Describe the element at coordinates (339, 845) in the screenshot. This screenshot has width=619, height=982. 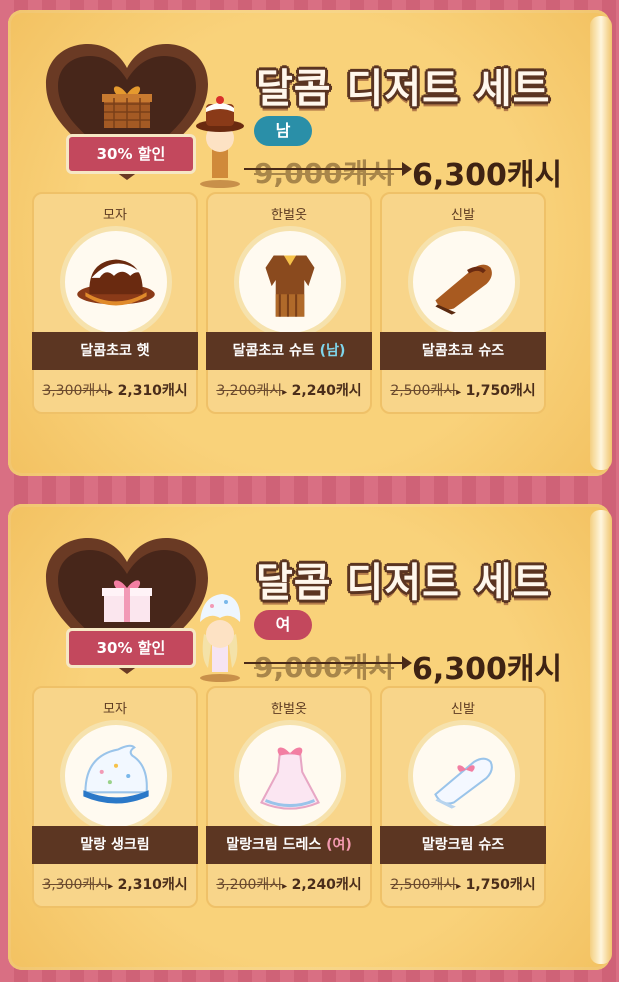
I see `item-gender-tag: (여)` at that location.